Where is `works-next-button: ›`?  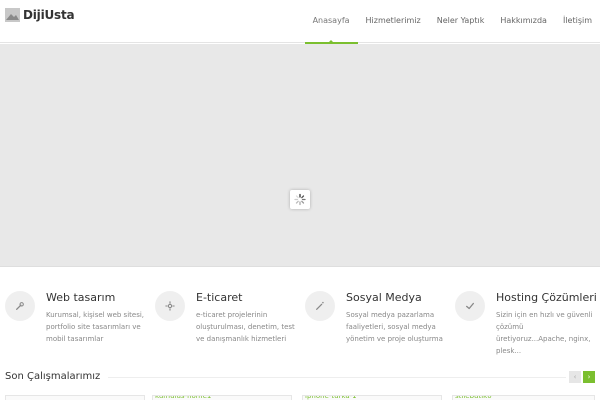
works-next-button: › is located at coordinates (589, 377).